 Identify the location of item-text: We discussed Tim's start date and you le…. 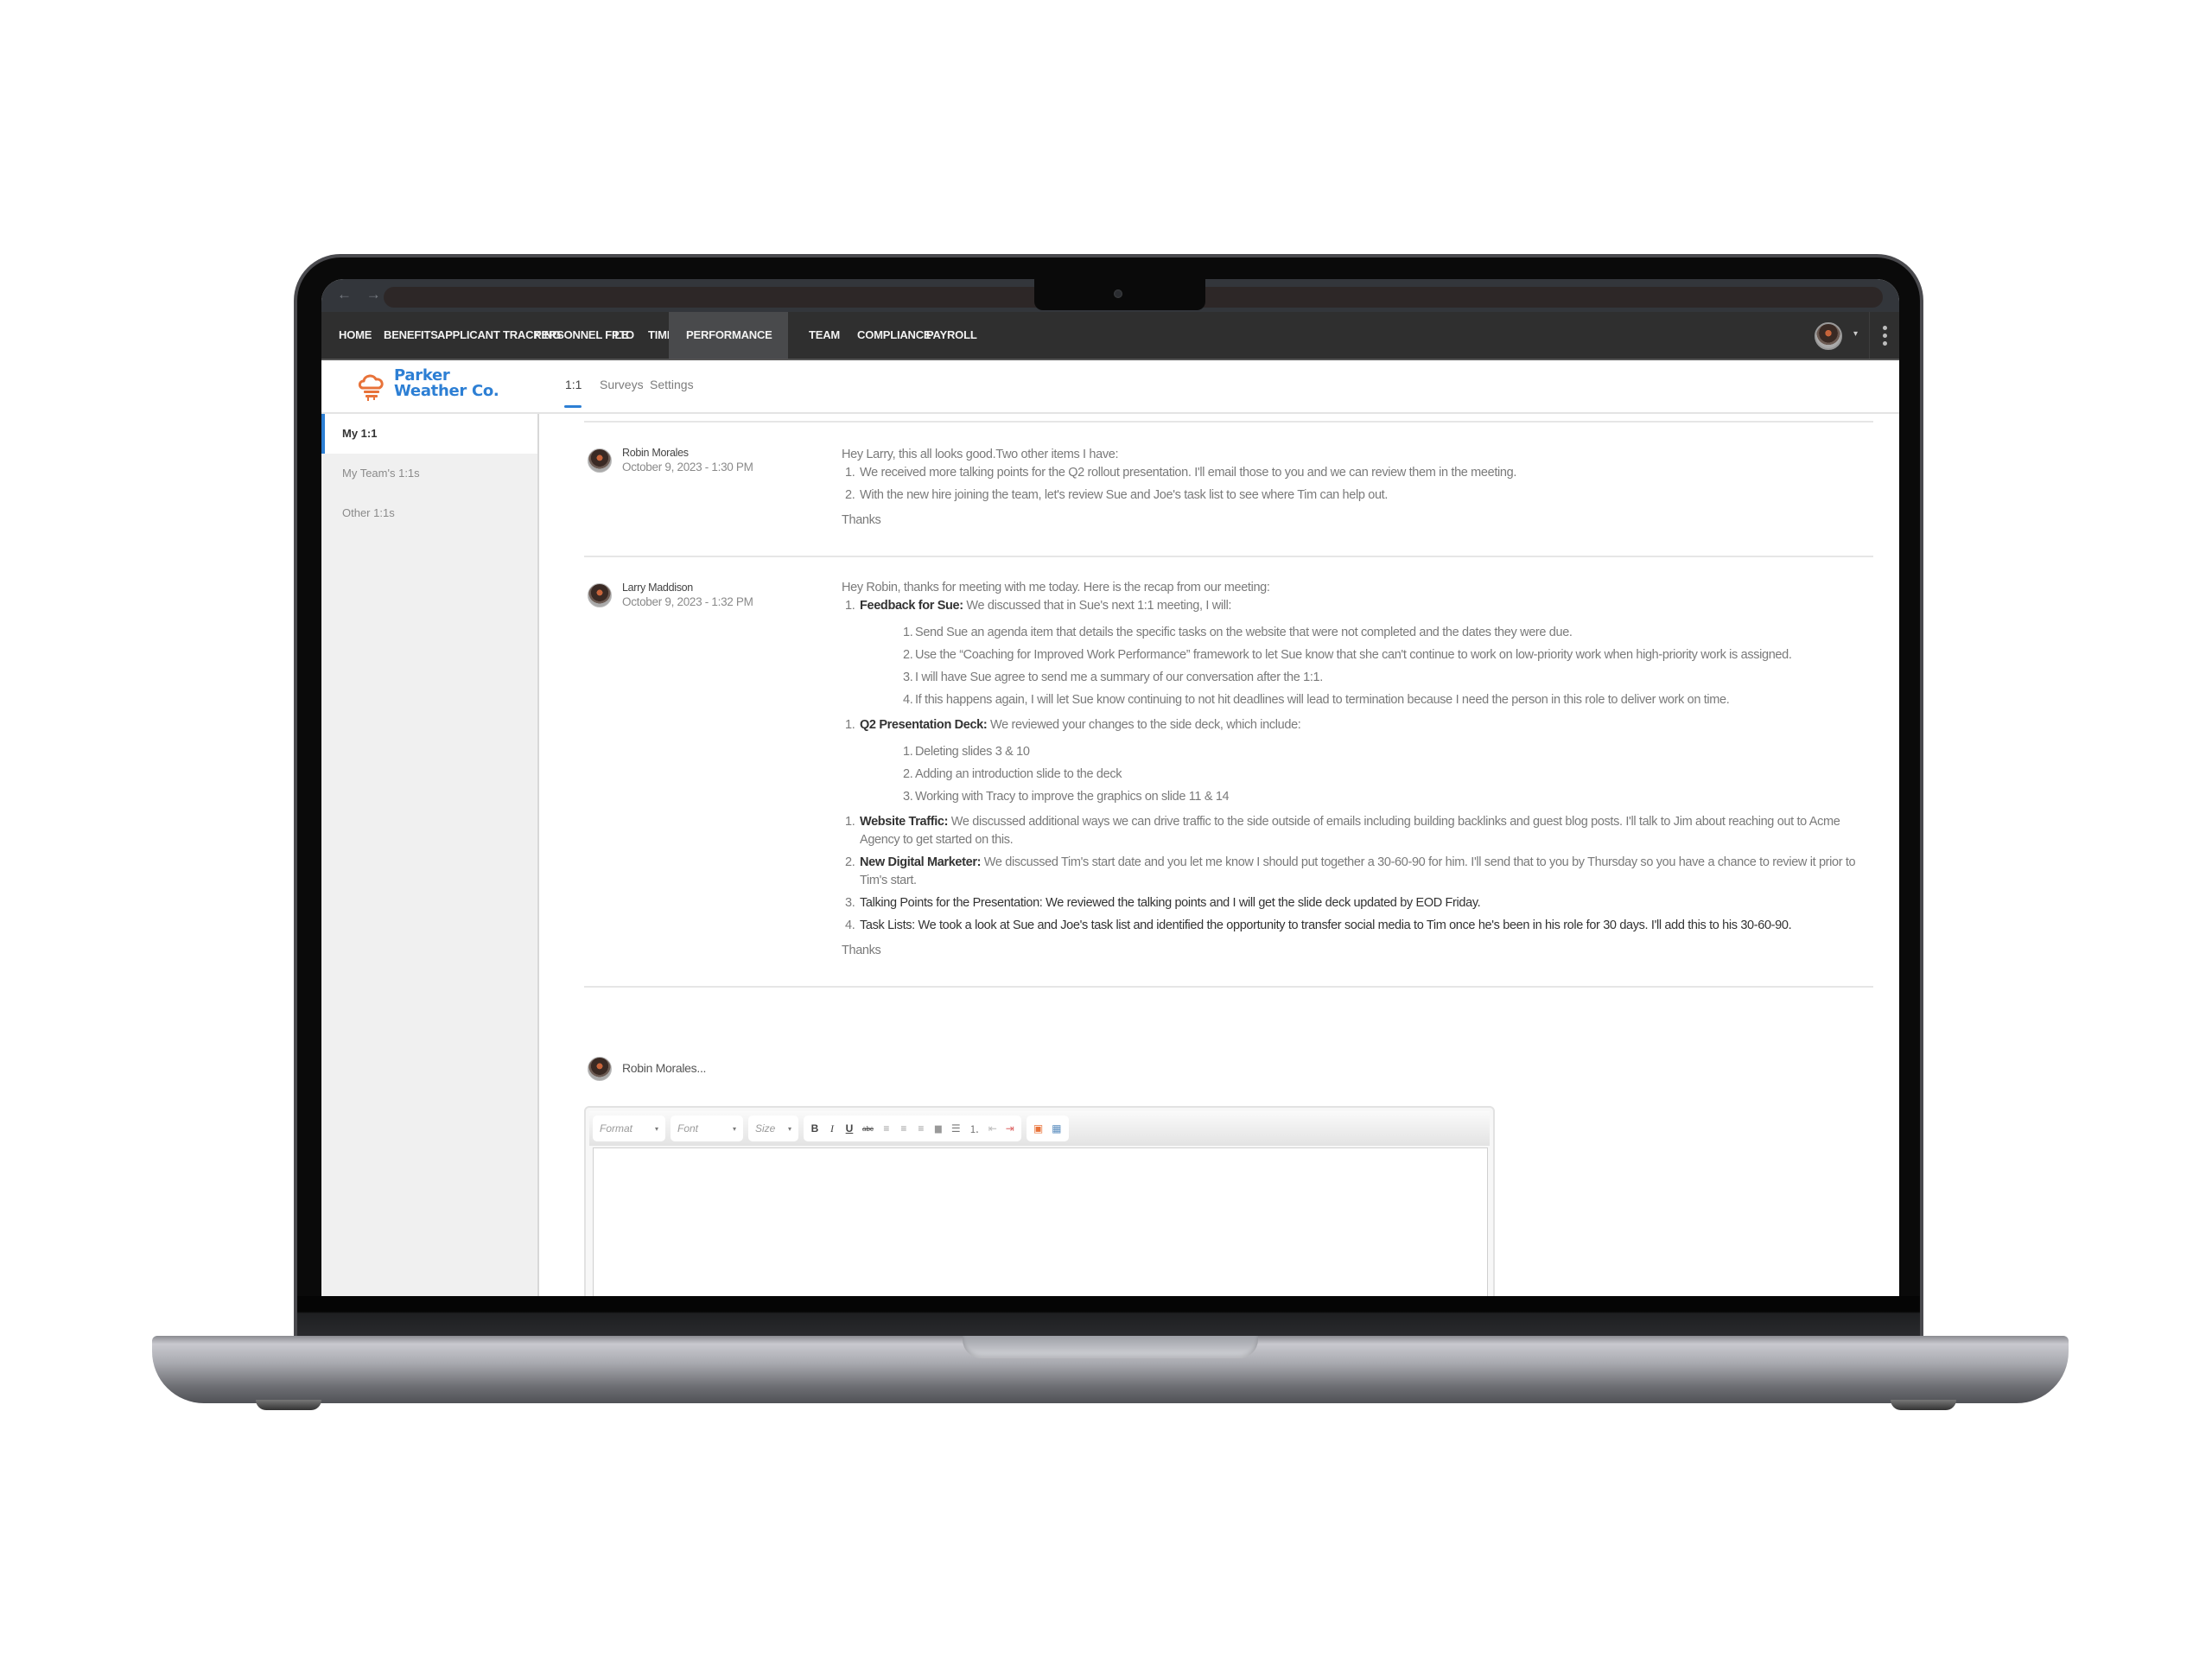
(1358, 871).